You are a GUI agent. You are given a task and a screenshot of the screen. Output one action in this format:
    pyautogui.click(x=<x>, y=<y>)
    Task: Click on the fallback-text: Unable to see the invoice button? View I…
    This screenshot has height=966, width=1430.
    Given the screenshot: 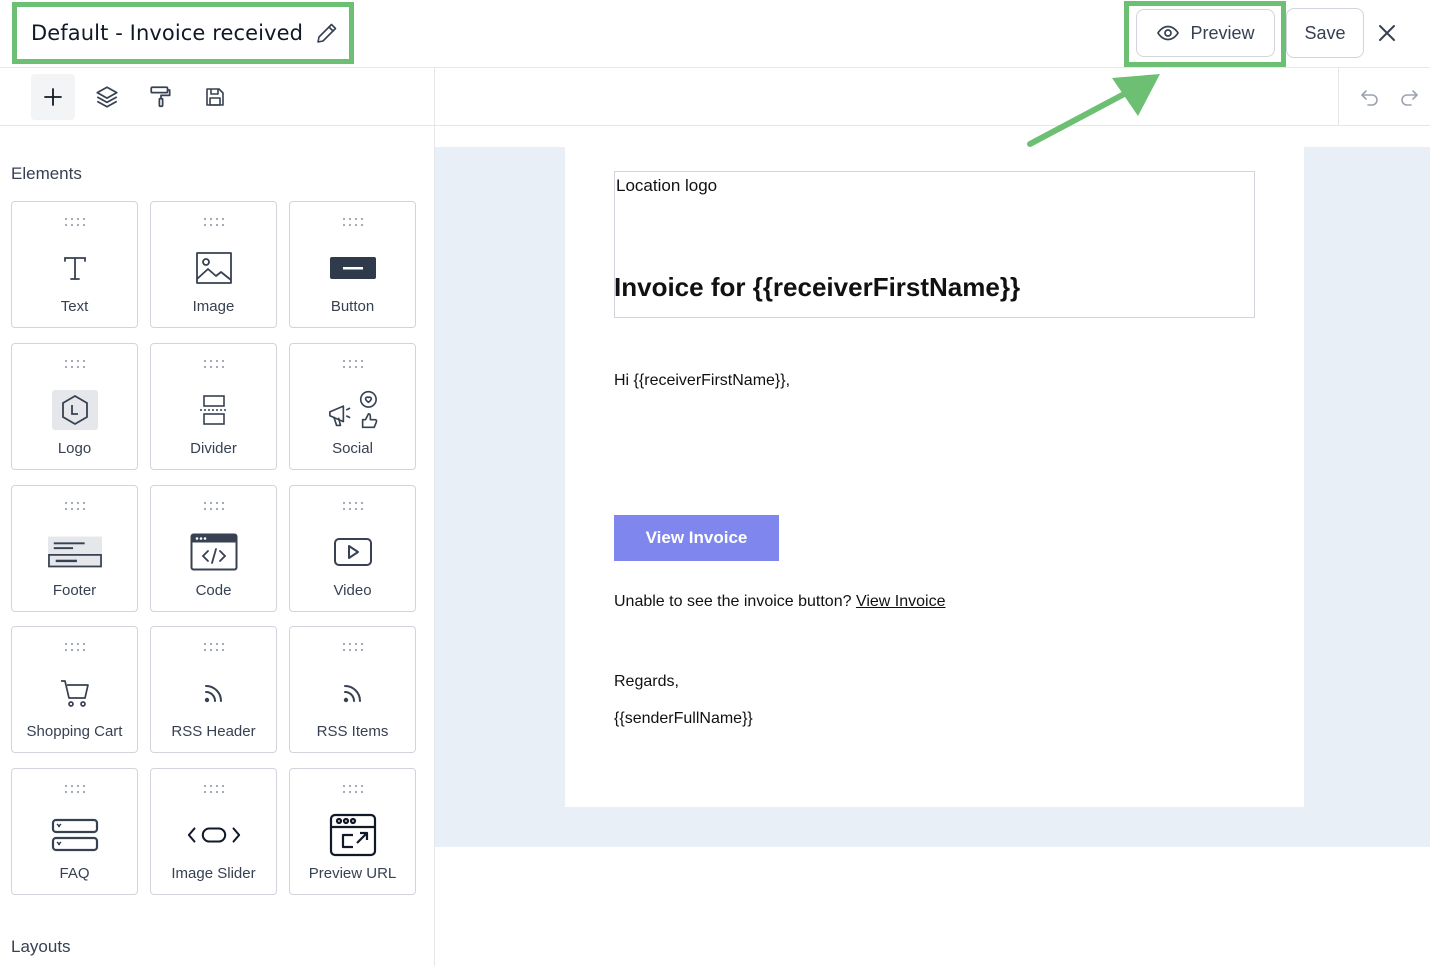 What is the action you would take?
    pyautogui.click(x=779, y=602)
    